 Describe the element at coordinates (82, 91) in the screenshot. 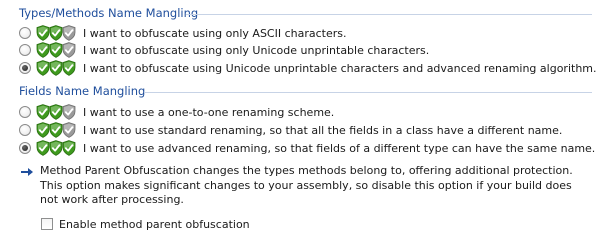

I see `section-title-fields: Fields Name Mangling` at that location.